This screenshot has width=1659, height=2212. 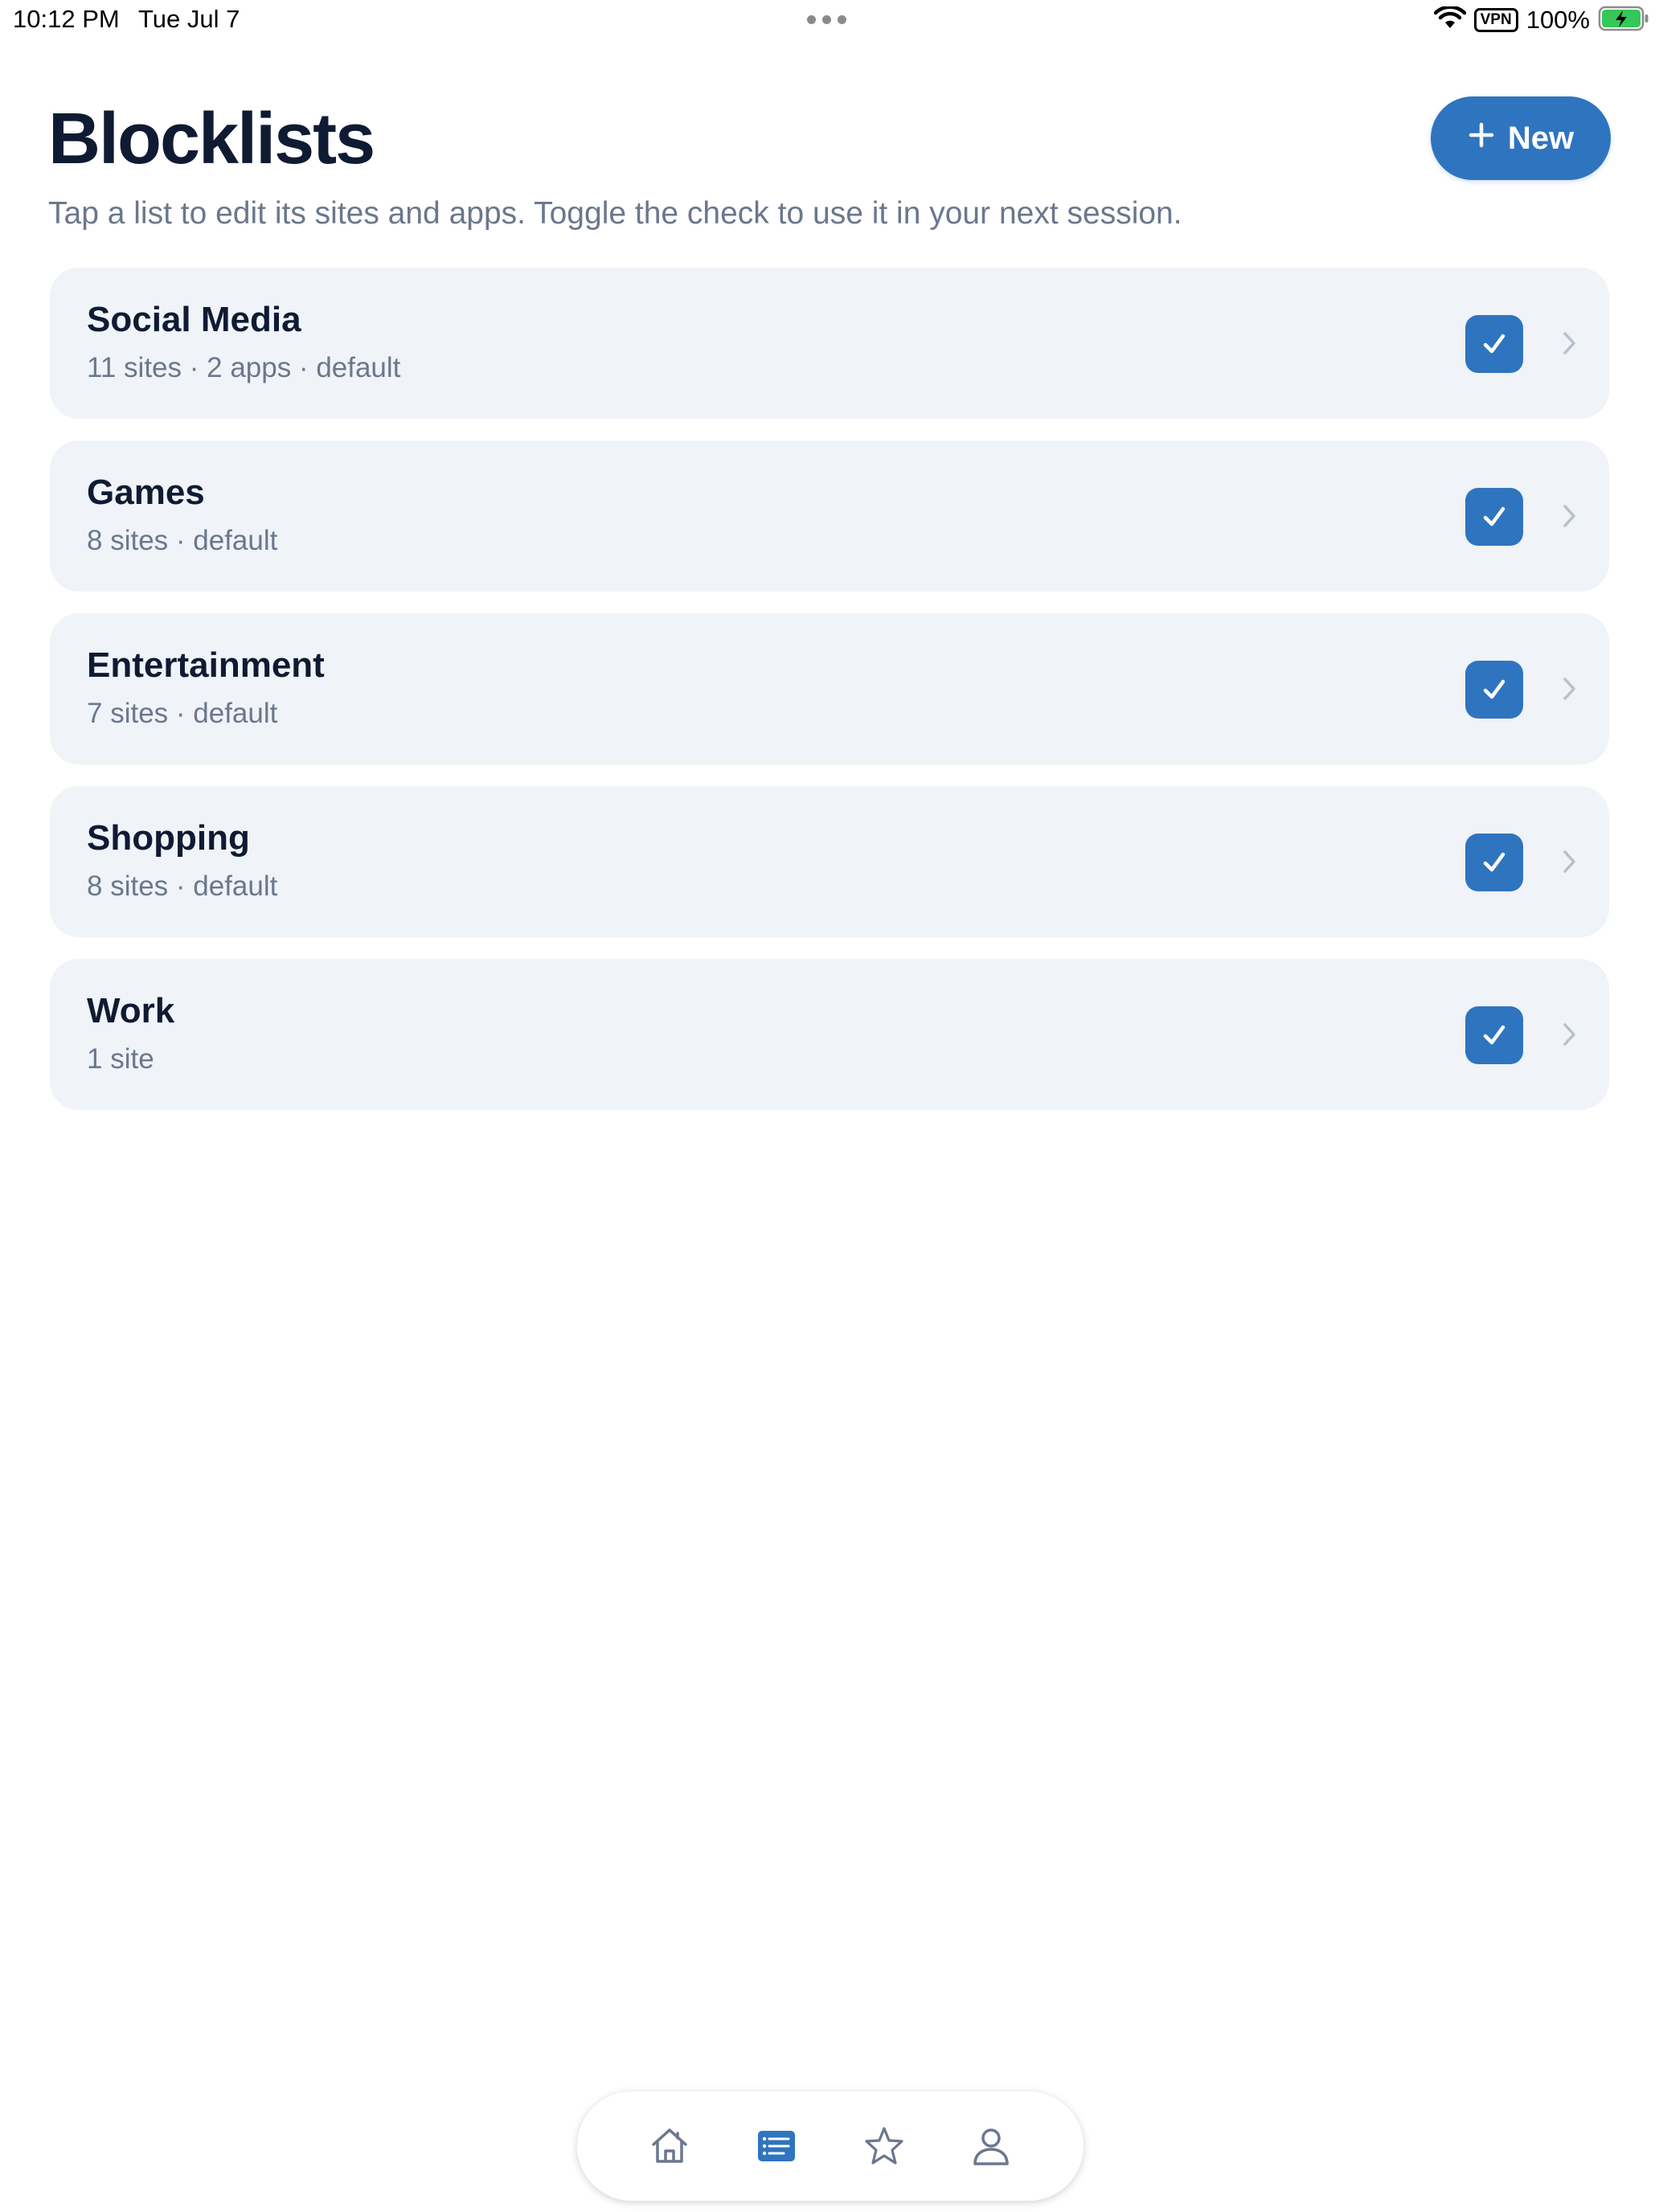 I want to click on status-indicators: VPN 100%, so click(x=1541, y=20).